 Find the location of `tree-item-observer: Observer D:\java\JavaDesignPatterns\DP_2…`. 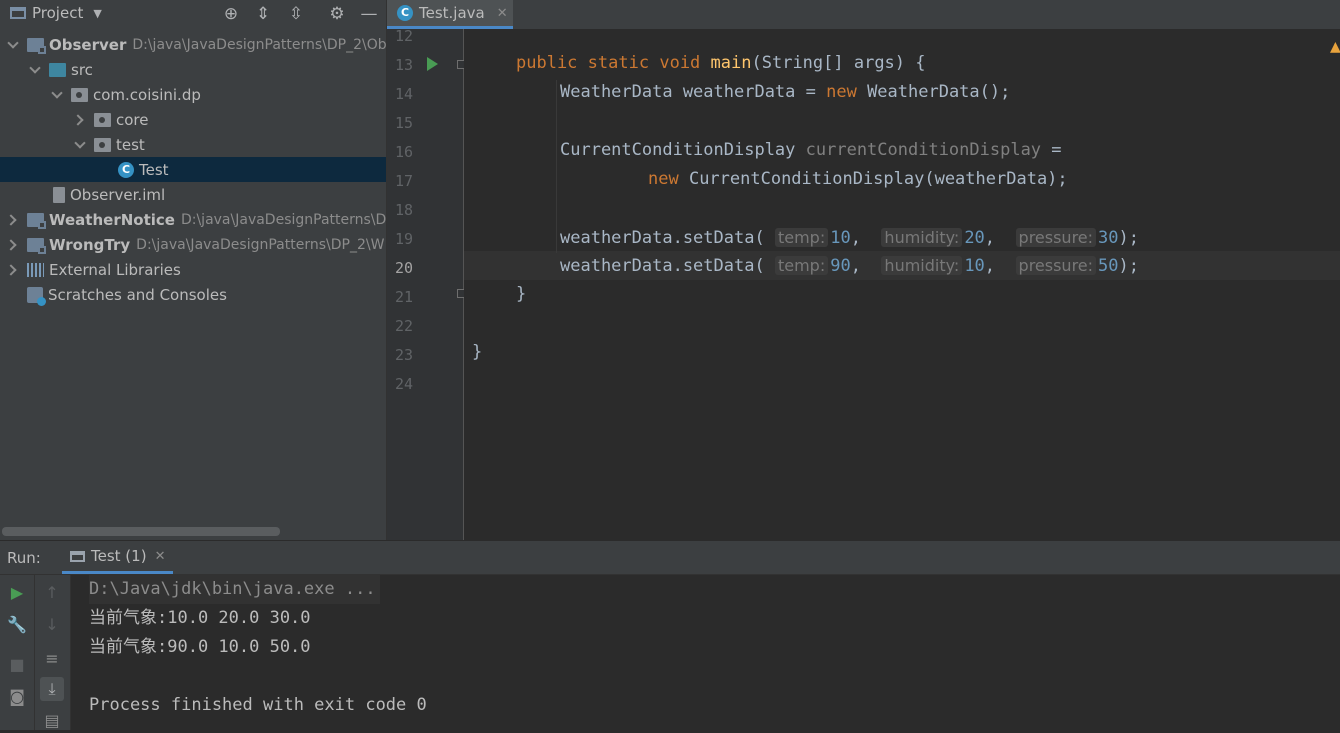

tree-item-observer: Observer D:\java\JavaDesignPatterns\DP_2… is located at coordinates (193, 44).